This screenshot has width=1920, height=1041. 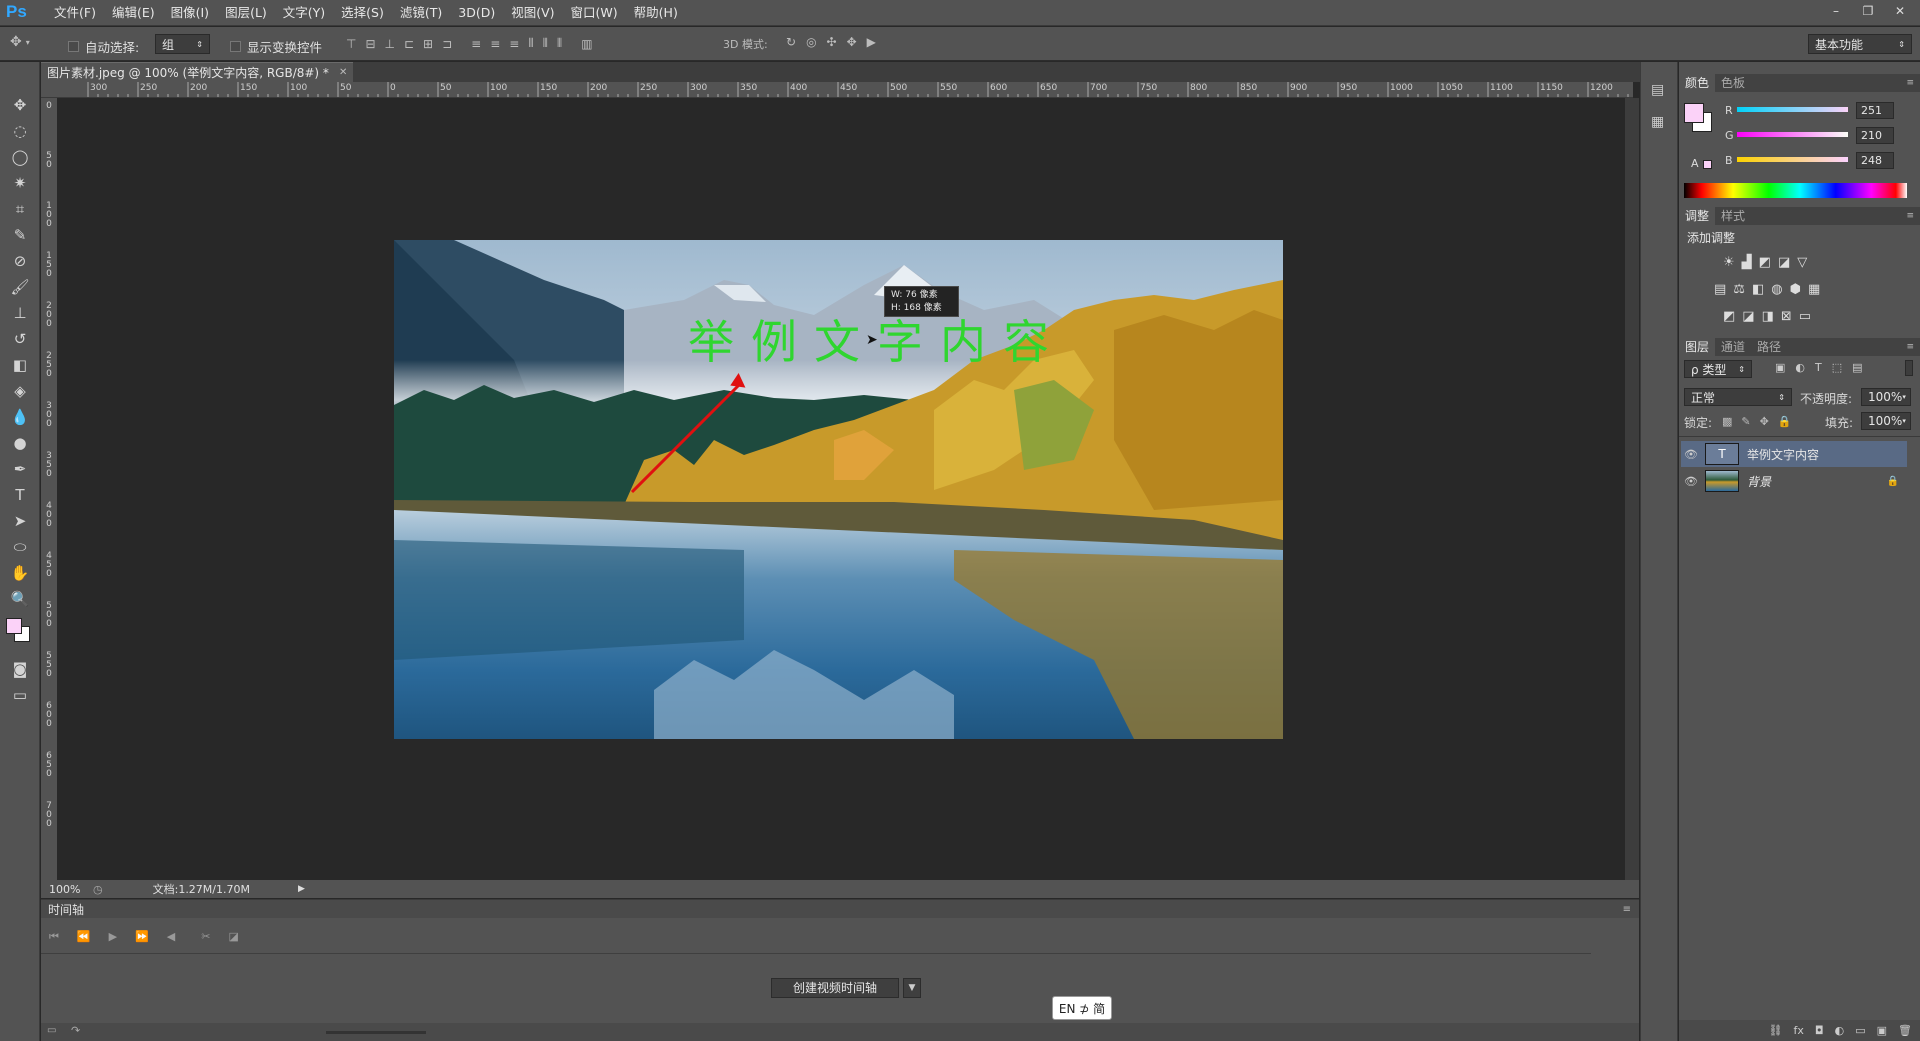 What do you see at coordinates (197, 72) in the screenshot?
I see `document-tab: 图片素材.jpeg @ 100% (举例文字内容, RGB/8#) * ✕` at bounding box center [197, 72].